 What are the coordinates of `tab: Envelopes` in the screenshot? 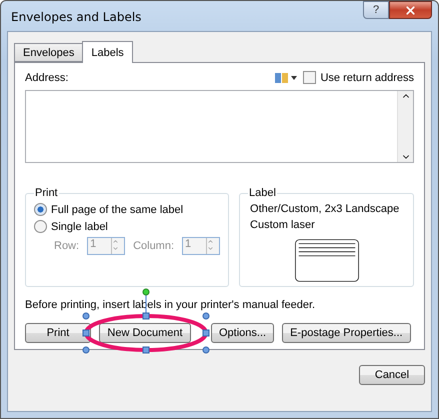 It's located at (49, 52).